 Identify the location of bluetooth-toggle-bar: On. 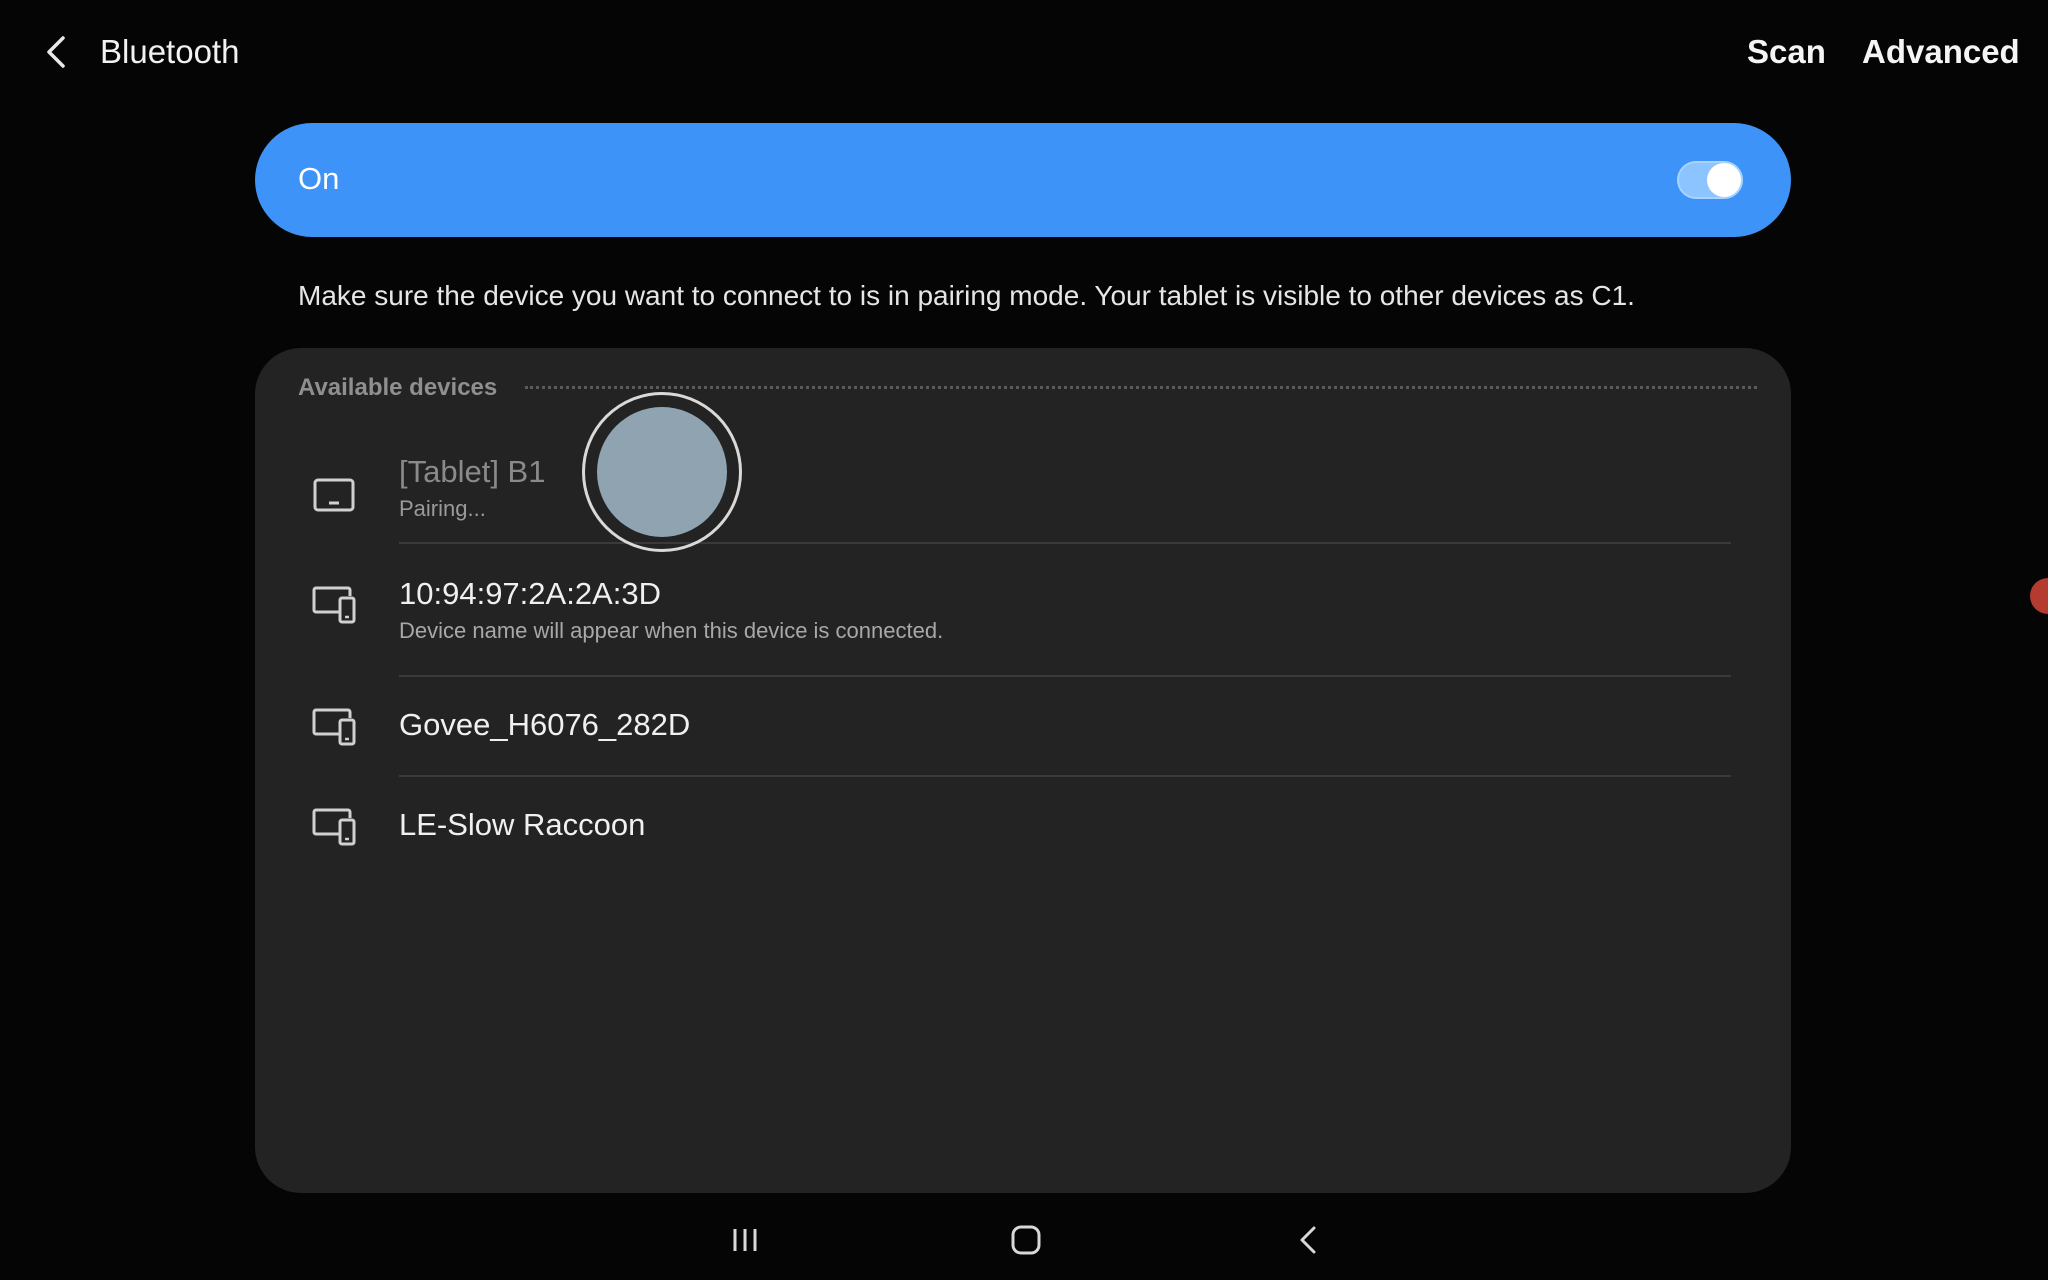
(1023, 180).